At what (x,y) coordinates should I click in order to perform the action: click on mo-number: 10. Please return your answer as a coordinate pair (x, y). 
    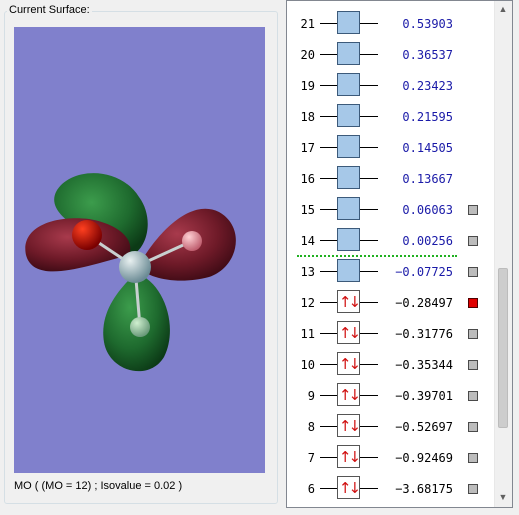
    Looking at the image, I should click on (307, 365).